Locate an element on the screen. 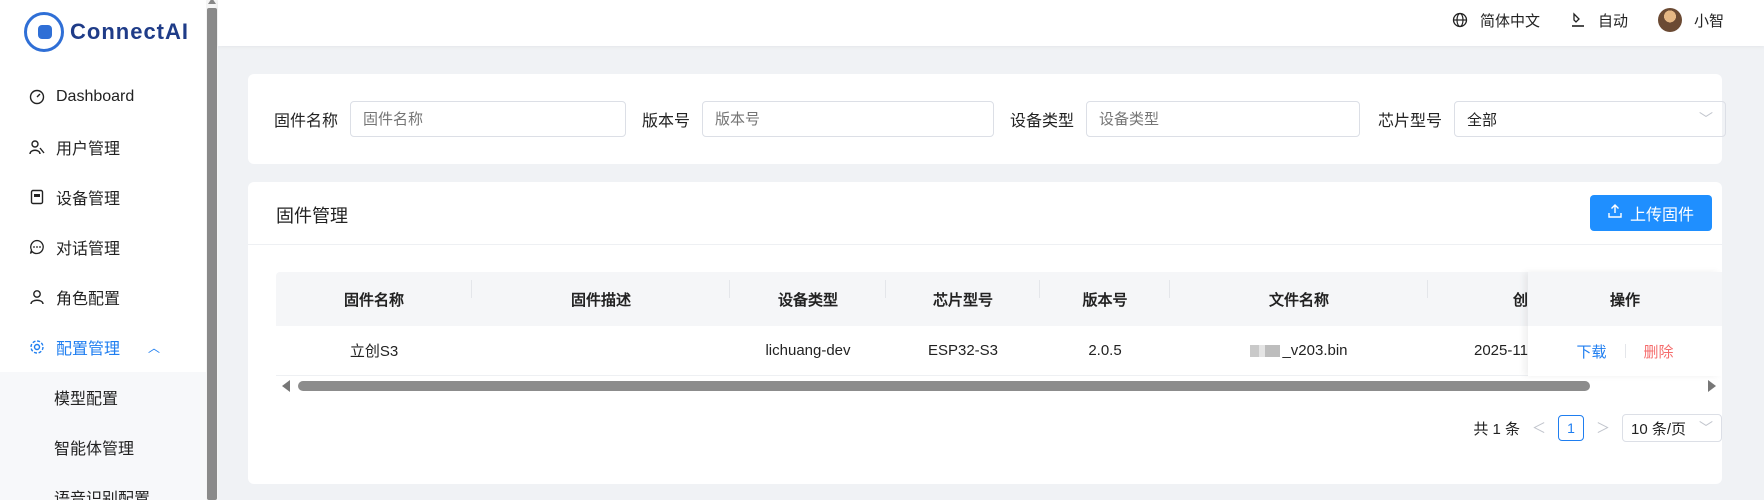 This screenshot has width=1764, height=500. user-menu: 小智 is located at coordinates (1690, 20).